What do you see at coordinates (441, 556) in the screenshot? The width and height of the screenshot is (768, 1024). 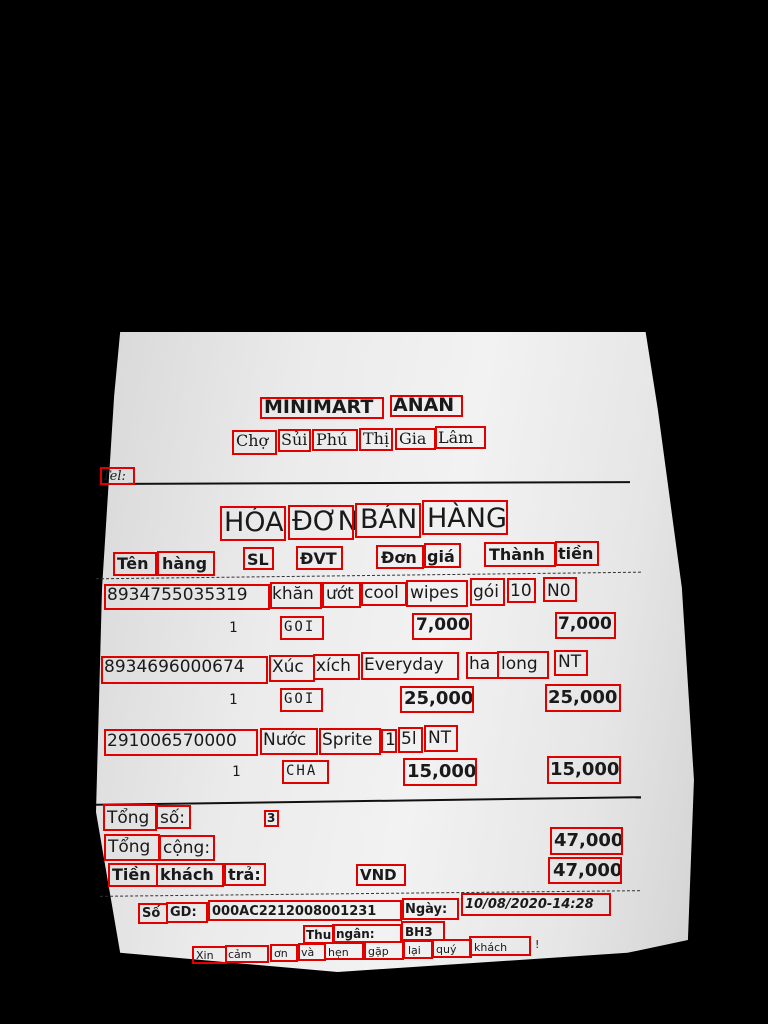 I see `column-header-price-word: giá` at bounding box center [441, 556].